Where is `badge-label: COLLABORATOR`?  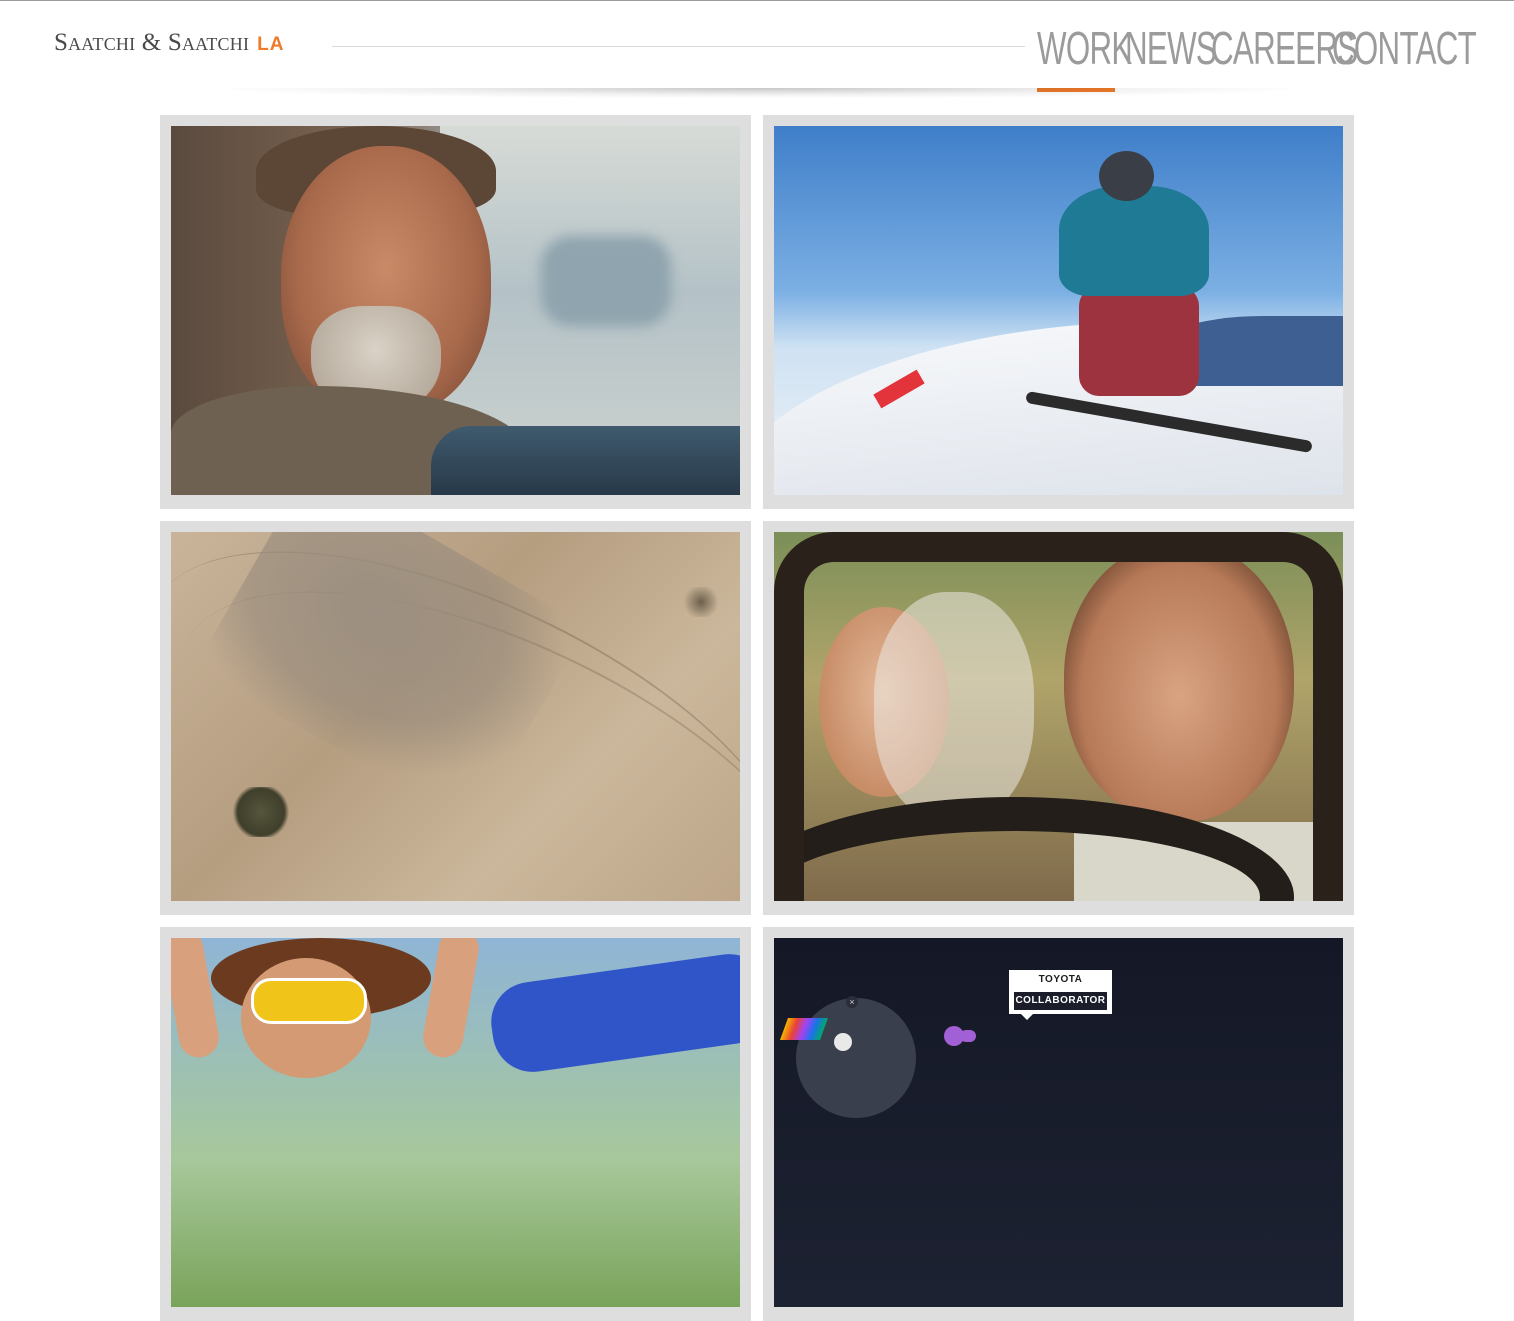
badge-label: COLLABORATOR is located at coordinates (1060, 1001).